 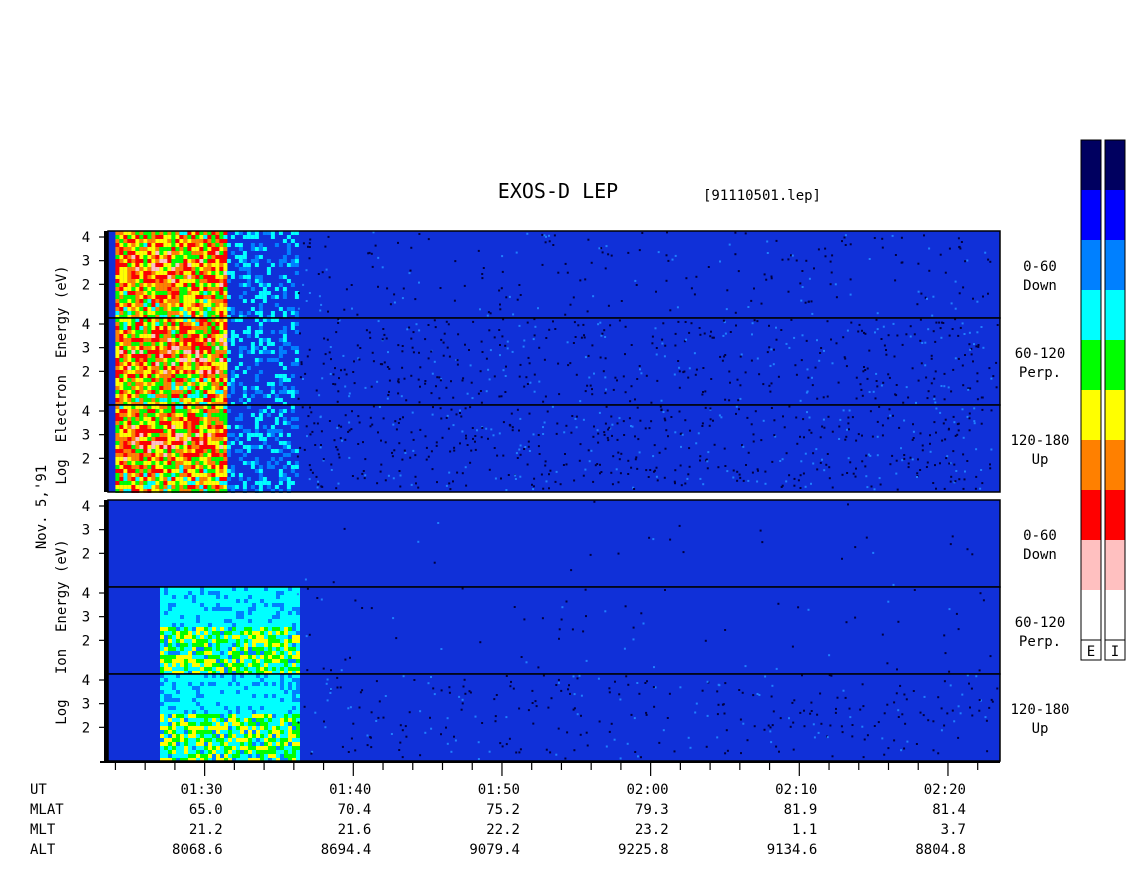 I want to click on ion-y-axis-label: Log Ion Energy (eV), so click(x=62, y=631).